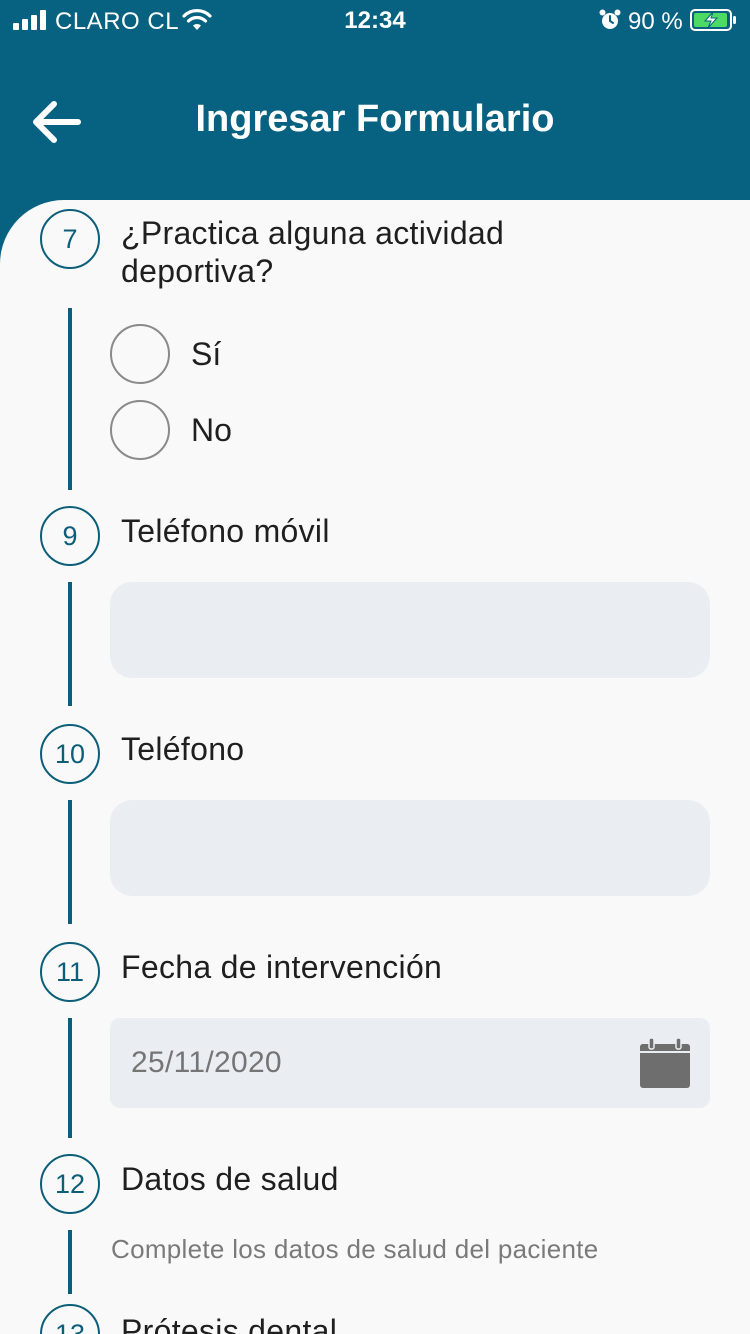  Describe the element at coordinates (225, 531) in the screenshot. I see `question-title: Teléfono móvil` at that location.